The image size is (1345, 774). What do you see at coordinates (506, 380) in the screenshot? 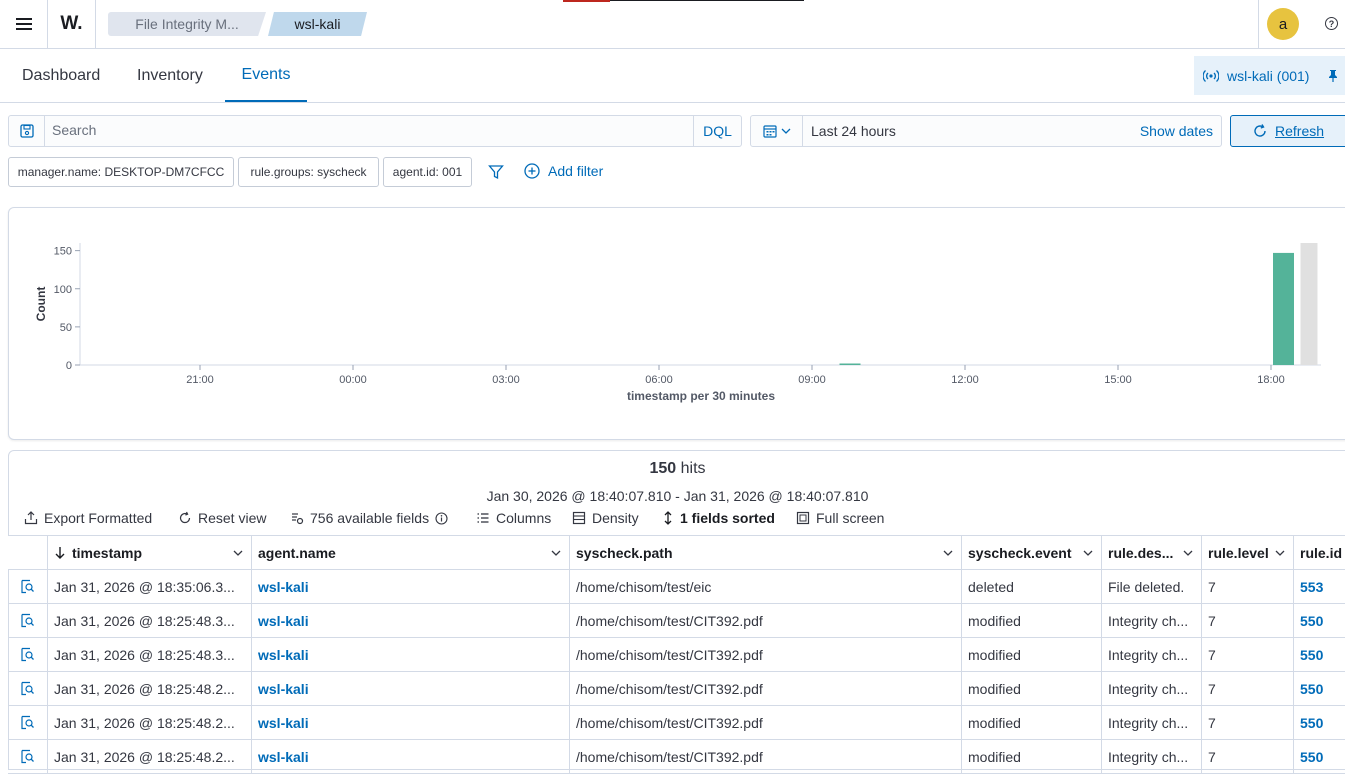
I see `x-tick-label: 03:00` at bounding box center [506, 380].